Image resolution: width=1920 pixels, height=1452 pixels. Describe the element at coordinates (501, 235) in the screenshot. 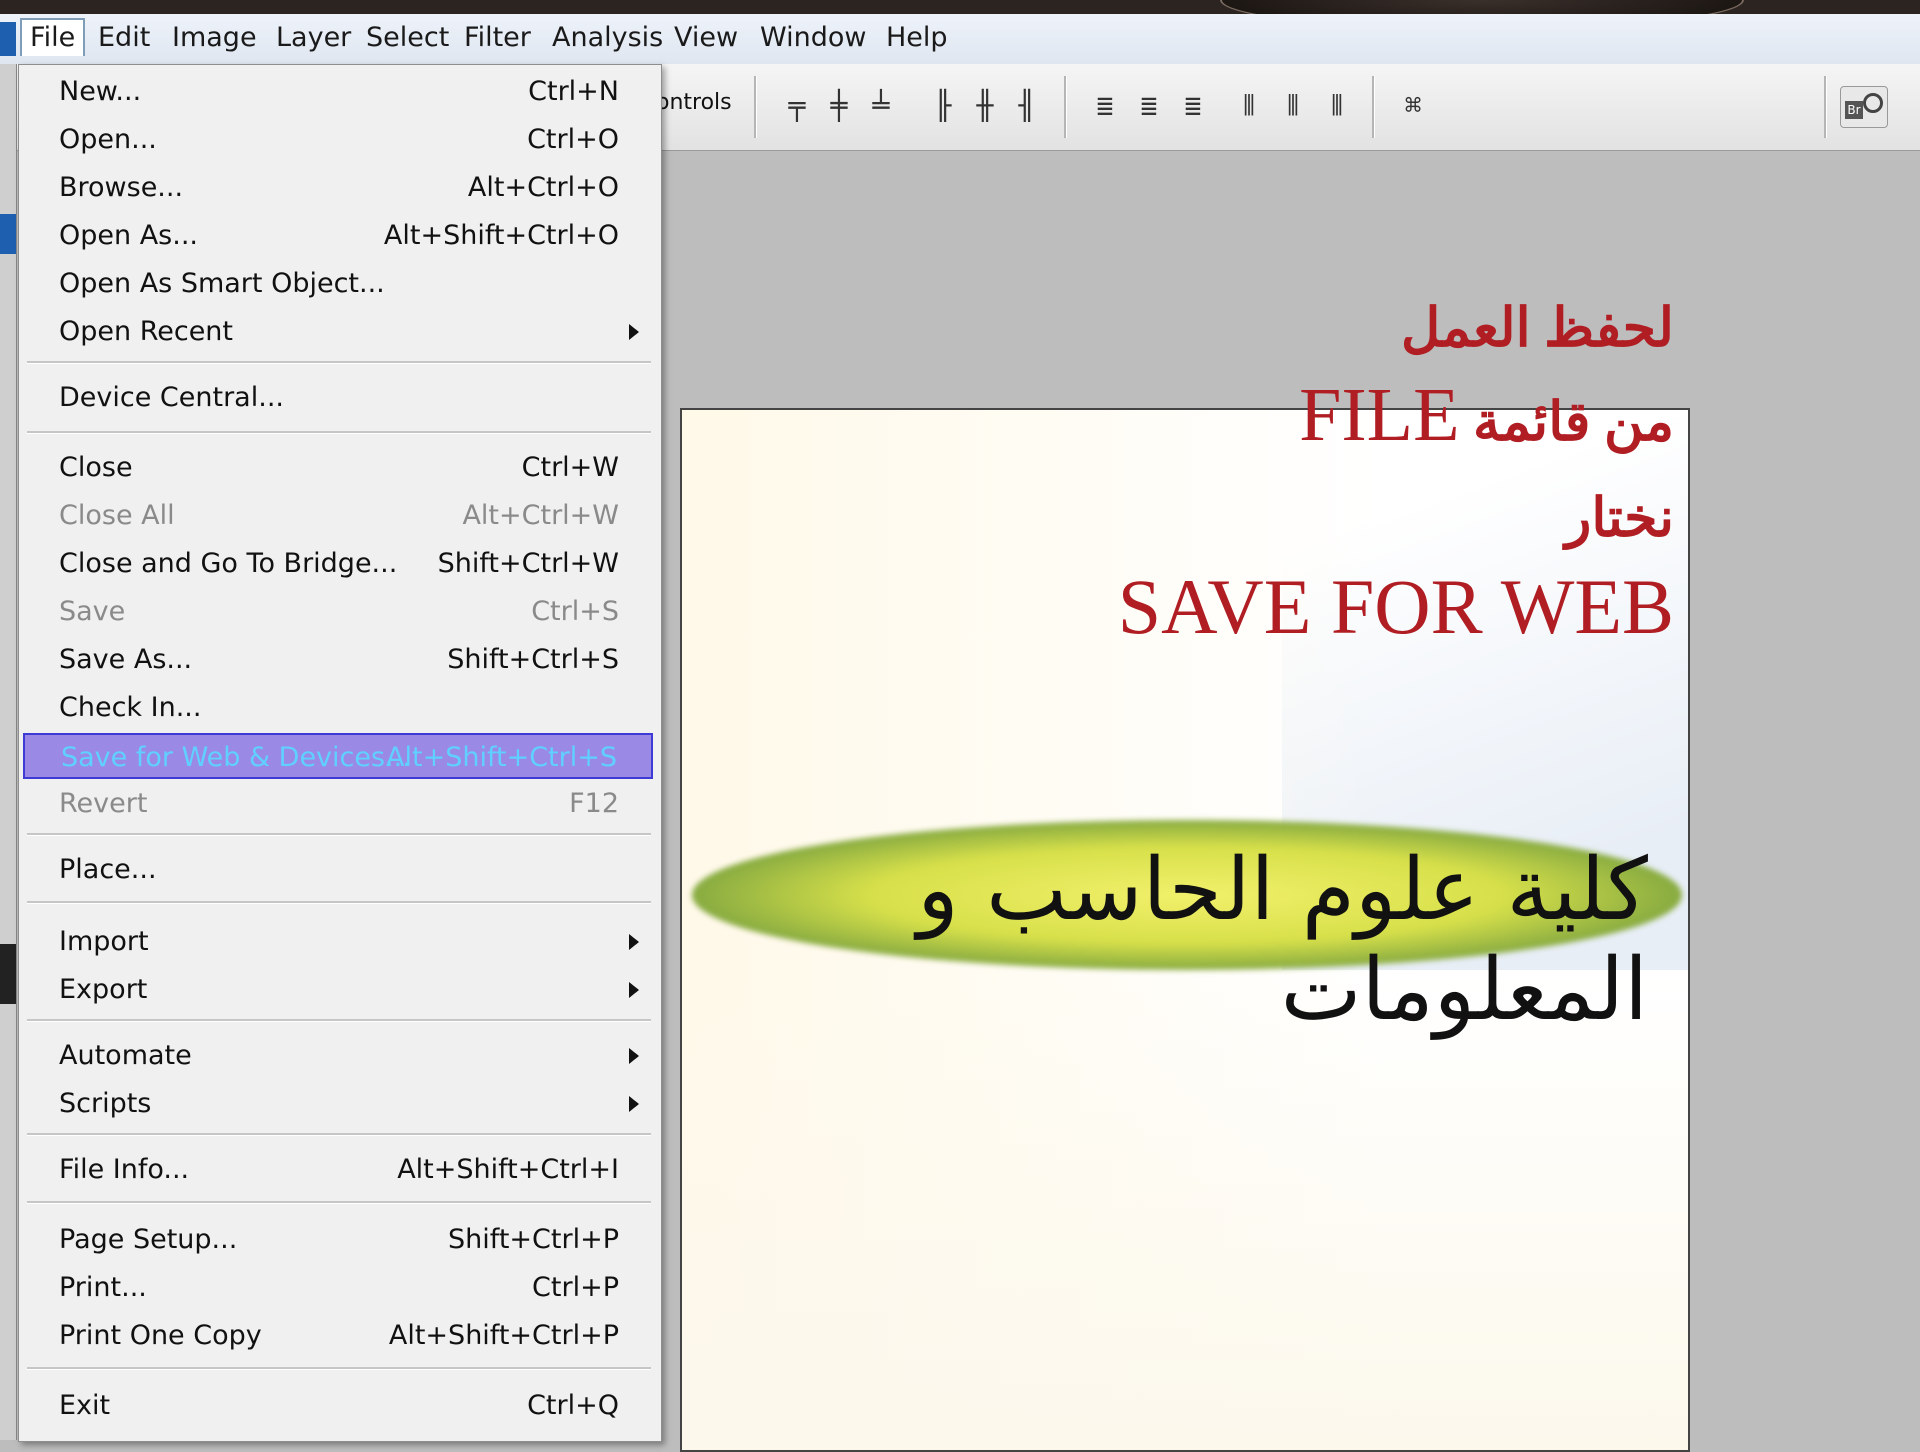

I see `menu-item-shortcut: Alt+Shift+Ctrl+O` at that location.